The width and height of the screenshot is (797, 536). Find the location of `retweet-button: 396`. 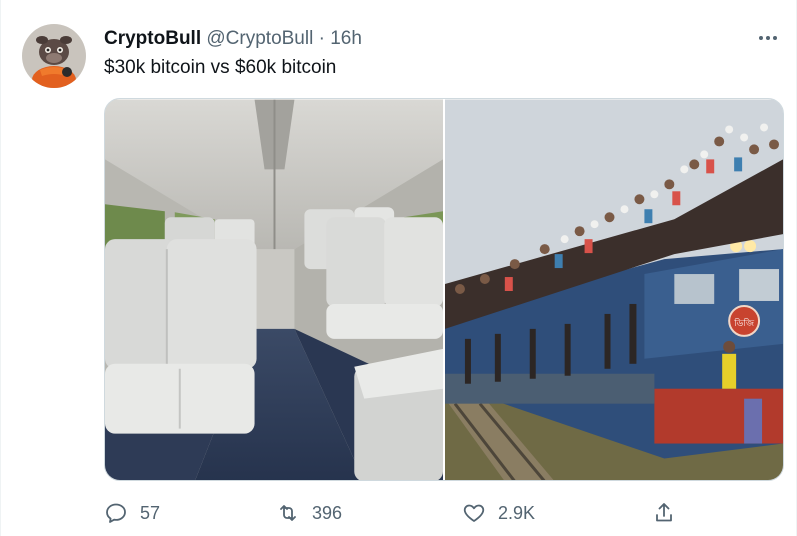

retweet-button: 396 is located at coordinates (309, 513).